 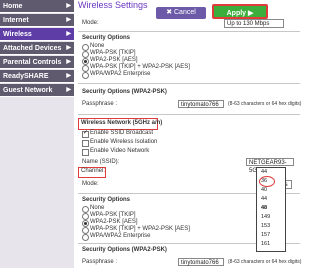 I want to click on sidebar-item-guest-network: Guest Network ▶, so click(x=37, y=90).